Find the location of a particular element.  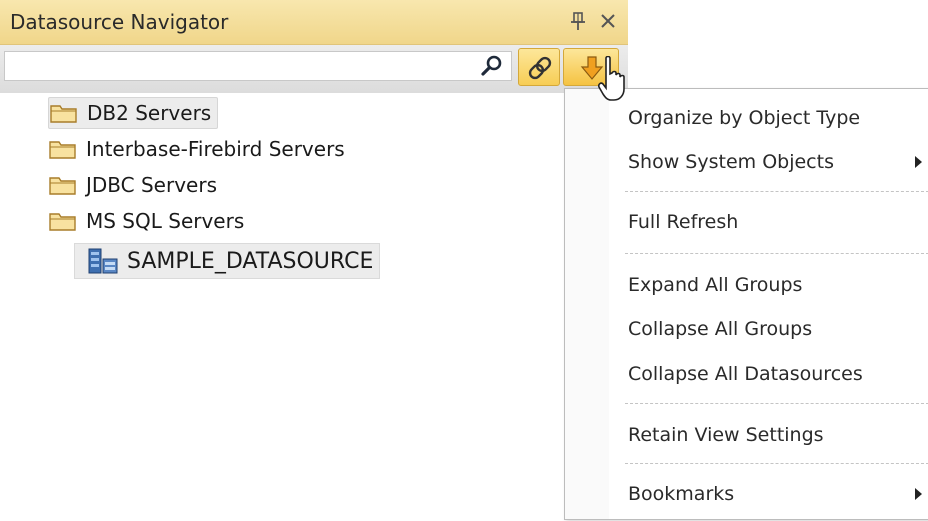

tree-item-interbase-firebird-servers: Interbase-Firebird Servers is located at coordinates (196, 149).